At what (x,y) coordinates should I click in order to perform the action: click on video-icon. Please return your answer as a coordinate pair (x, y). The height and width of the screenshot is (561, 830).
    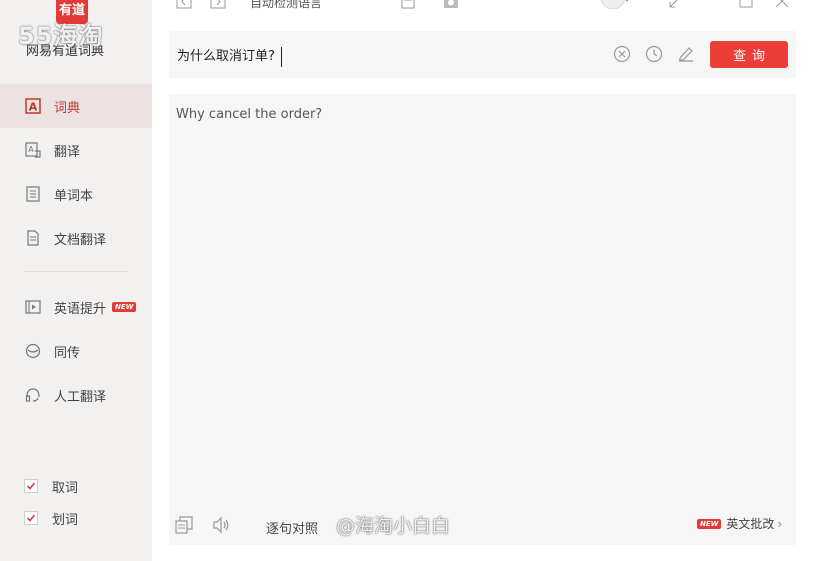
    Looking at the image, I should click on (33, 307).